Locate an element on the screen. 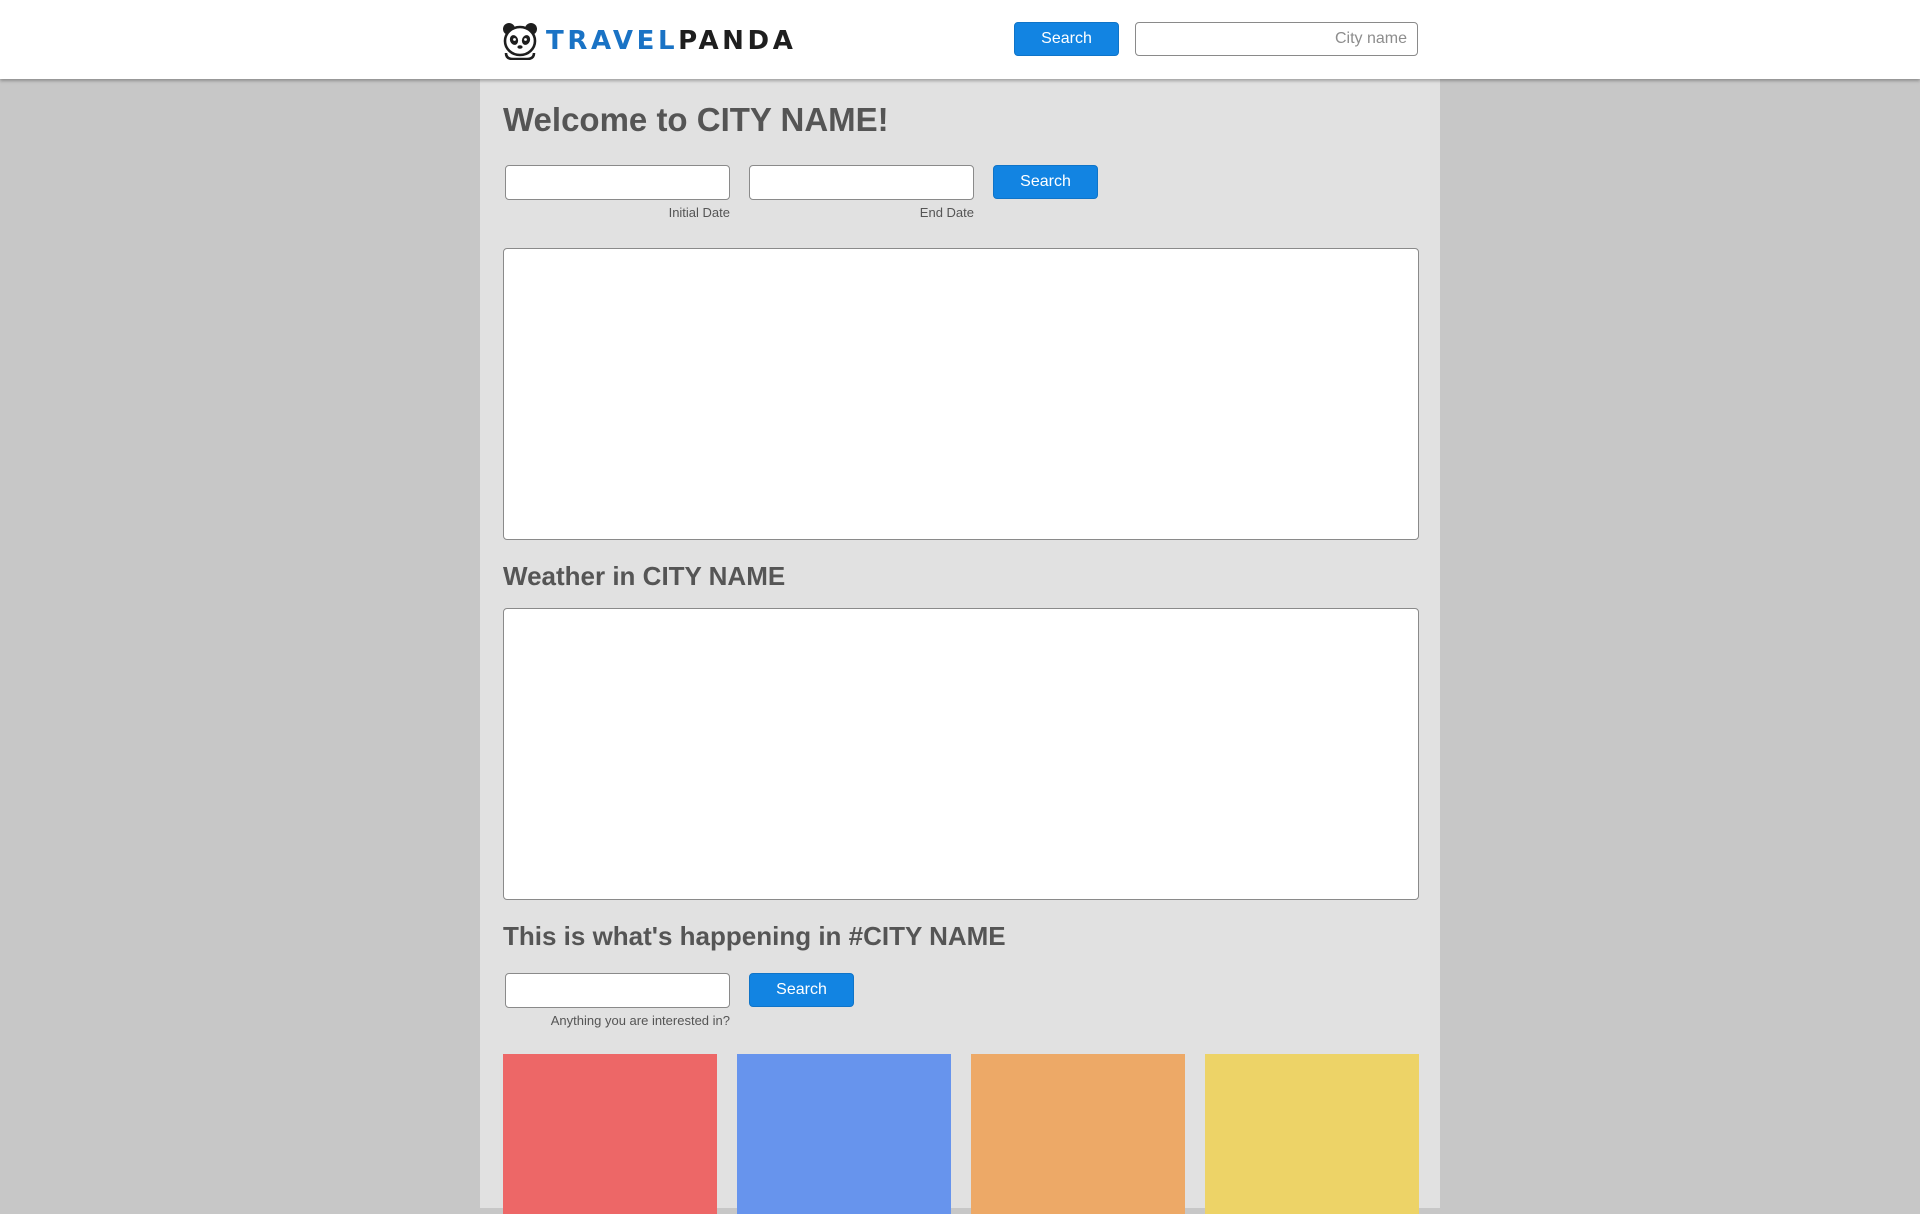 This screenshot has width=1920, height=1214. logo-wordmark: TRAVELPANDA is located at coordinates (671, 41).